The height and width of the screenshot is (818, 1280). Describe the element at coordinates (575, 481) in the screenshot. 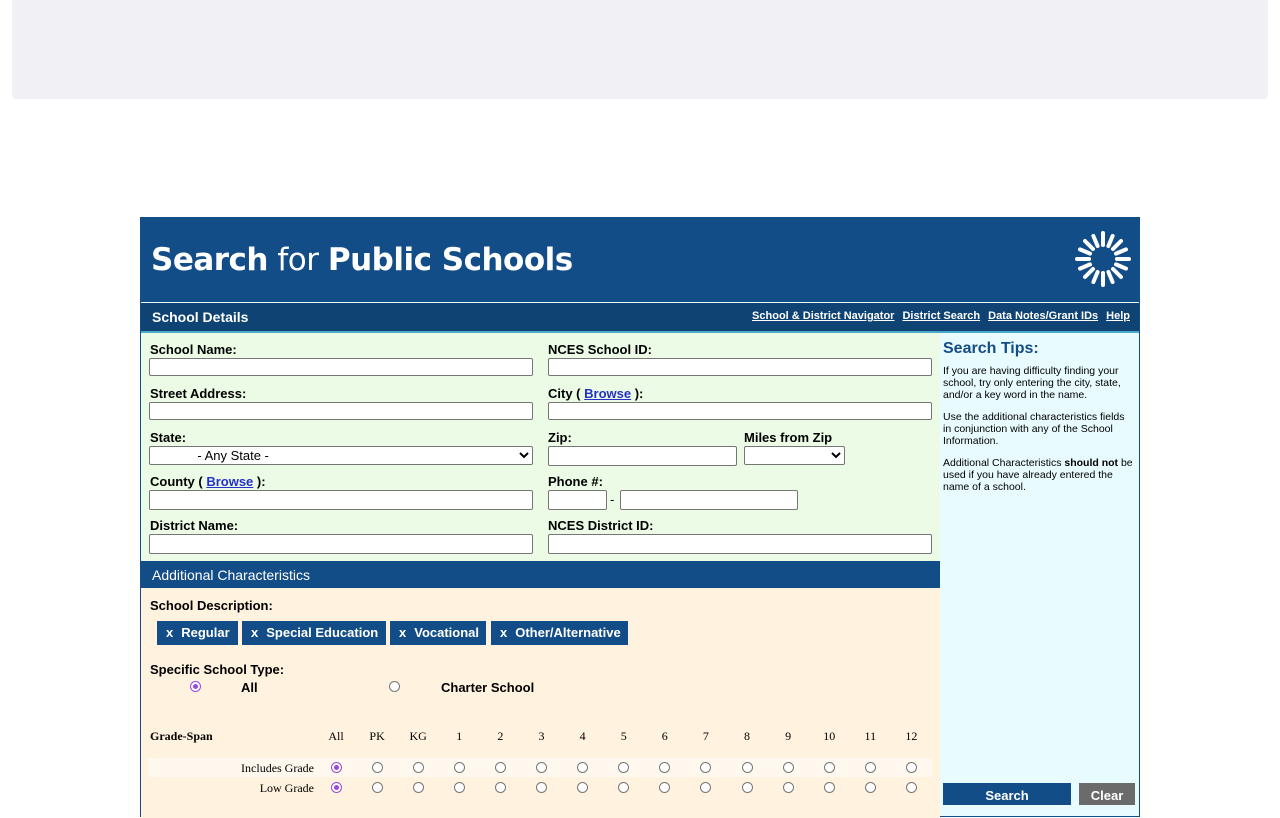

I see `phone-label: Phone #:` at that location.